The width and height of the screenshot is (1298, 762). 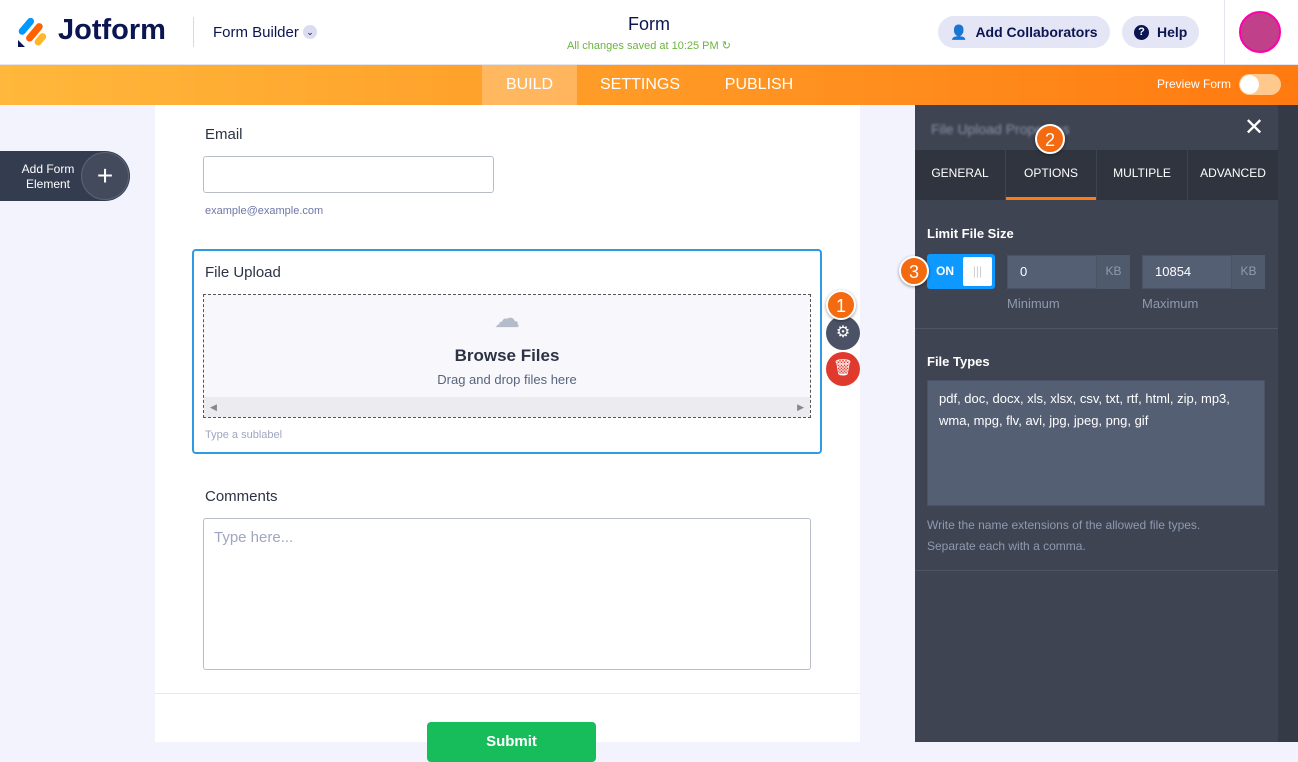 What do you see at coordinates (511, 742) in the screenshot?
I see `submit-button: Submit` at bounding box center [511, 742].